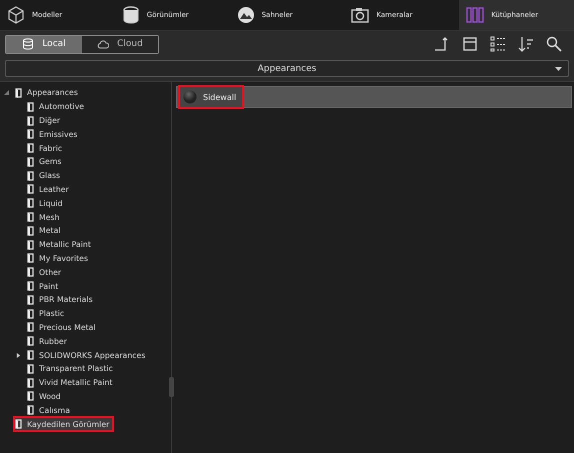  I want to click on landscape-icon, so click(246, 15).